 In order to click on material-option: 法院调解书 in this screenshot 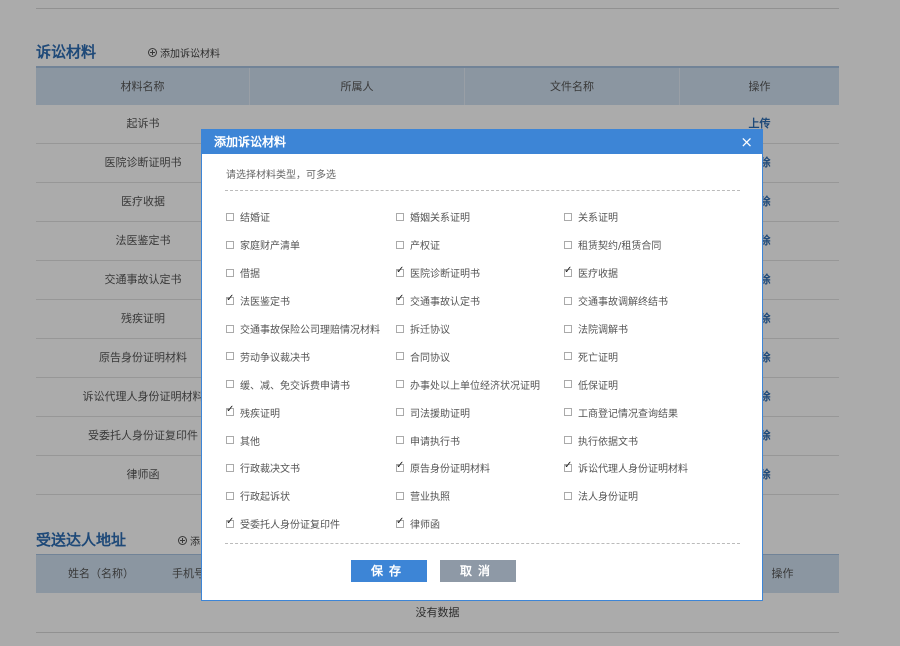, I will do `click(654, 329)`.